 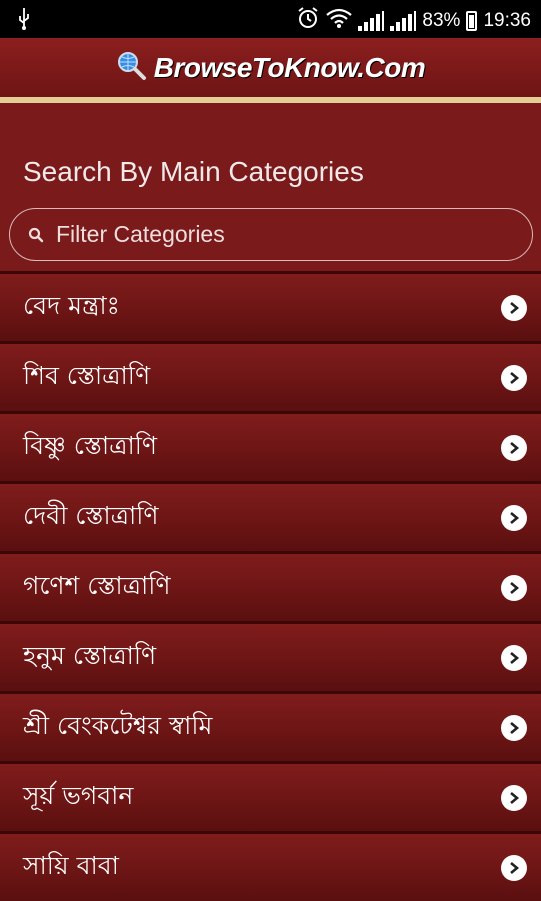 What do you see at coordinates (24, 22) in the screenshot?
I see `usb-icon` at bounding box center [24, 22].